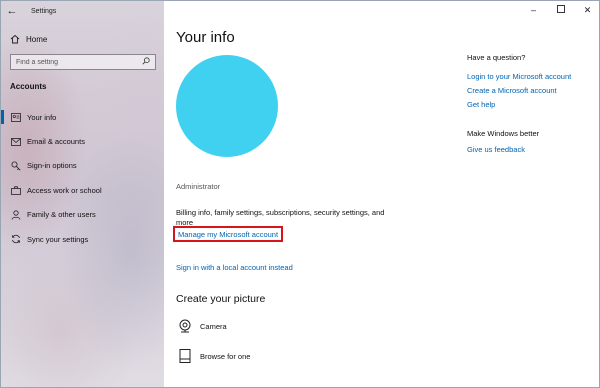 This screenshot has width=600, height=388. Describe the element at coordinates (82, 117) in the screenshot. I see `sidebar-item-your-info: Your info` at that location.